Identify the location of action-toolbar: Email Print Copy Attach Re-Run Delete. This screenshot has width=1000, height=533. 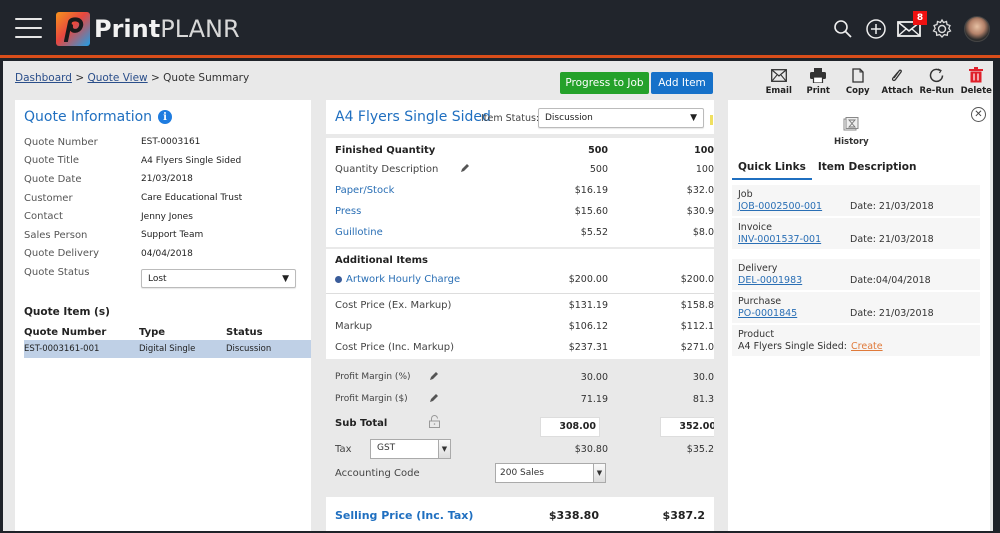
(877, 81).